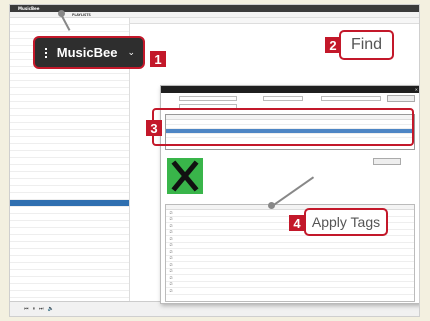  I want to click on next-icon: ⏭, so click(41, 309).